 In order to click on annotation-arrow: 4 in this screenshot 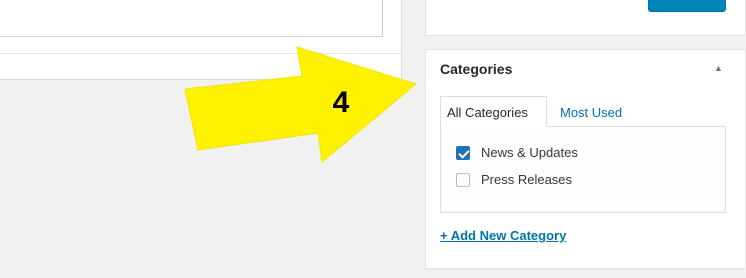, I will do `click(301, 104)`.